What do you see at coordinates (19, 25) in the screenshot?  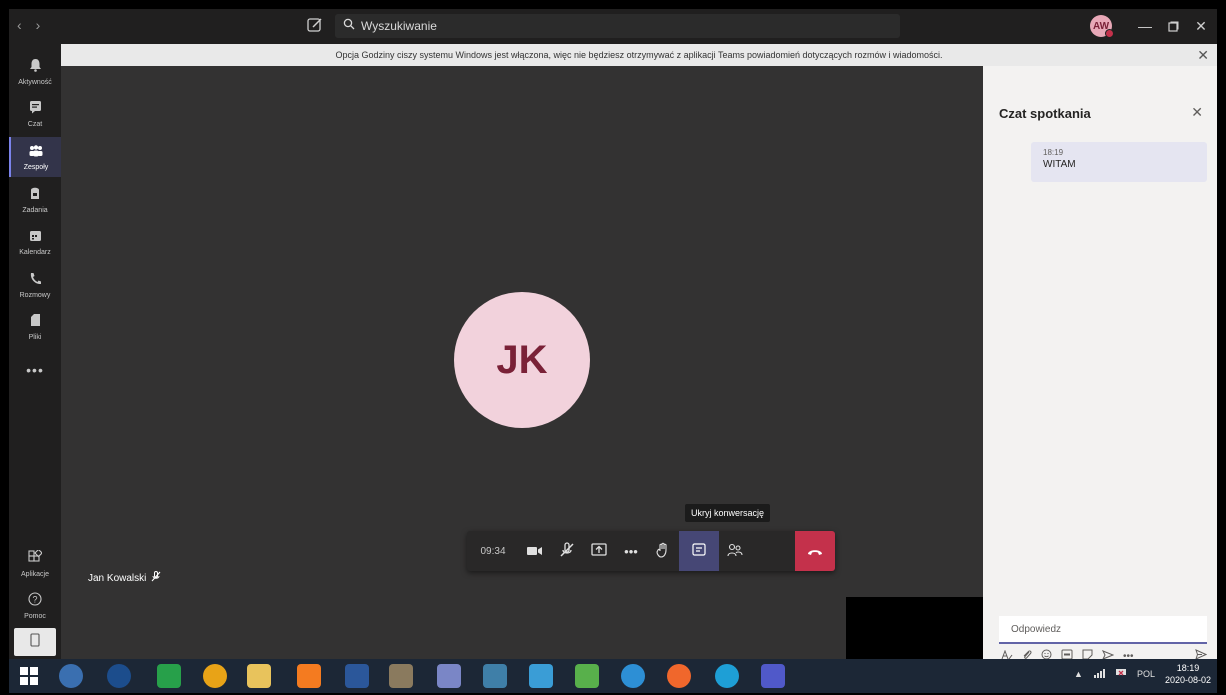 I see `back-arrow-icon: ‹` at bounding box center [19, 25].